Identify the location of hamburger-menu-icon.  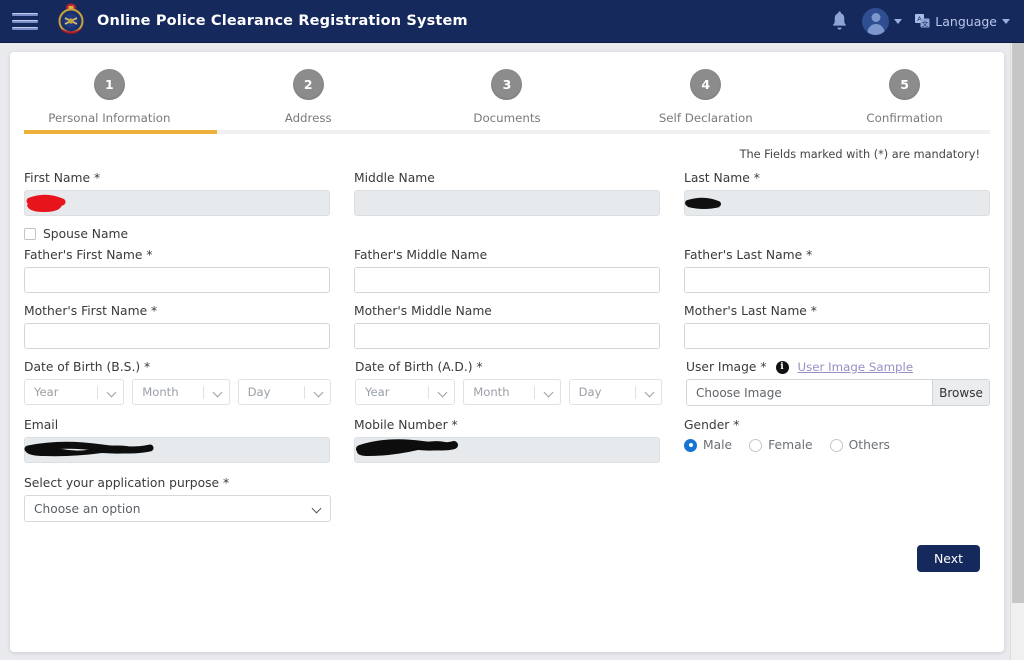
(25, 21).